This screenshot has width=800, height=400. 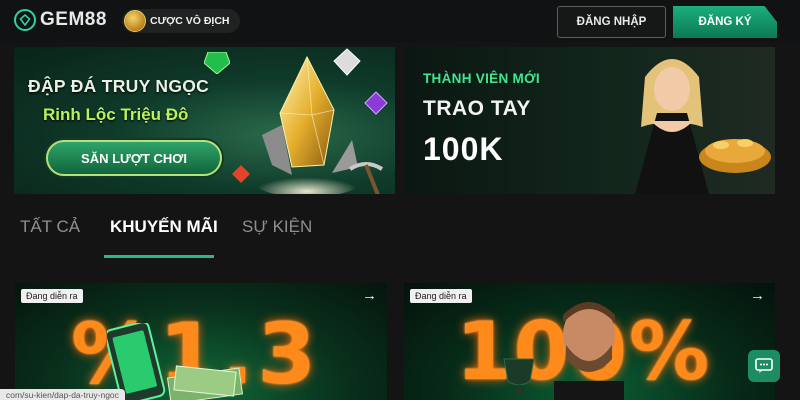 What do you see at coordinates (164, 227) in the screenshot?
I see `tab-promotions: KHUYẾN MÃI` at bounding box center [164, 227].